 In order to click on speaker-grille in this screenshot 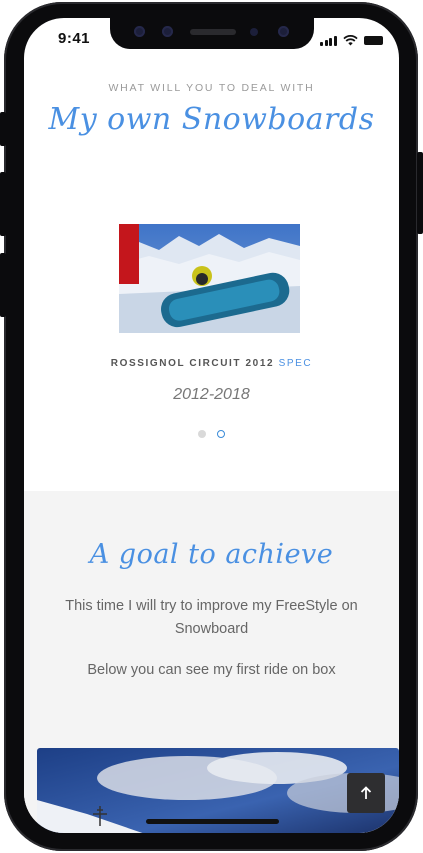, I will do `click(213, 32)`.